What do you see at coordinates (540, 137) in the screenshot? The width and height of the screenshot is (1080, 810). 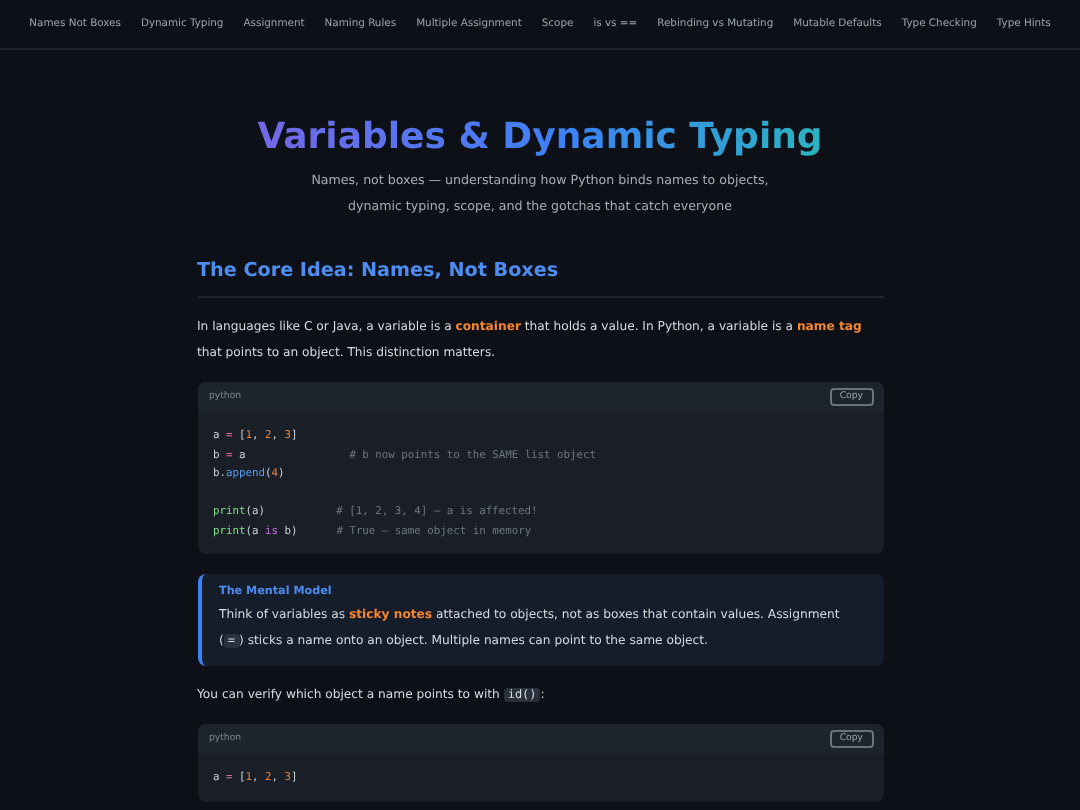 I see `page-title: Variables & Dynamic Typing` at bounding box center [540, 137].